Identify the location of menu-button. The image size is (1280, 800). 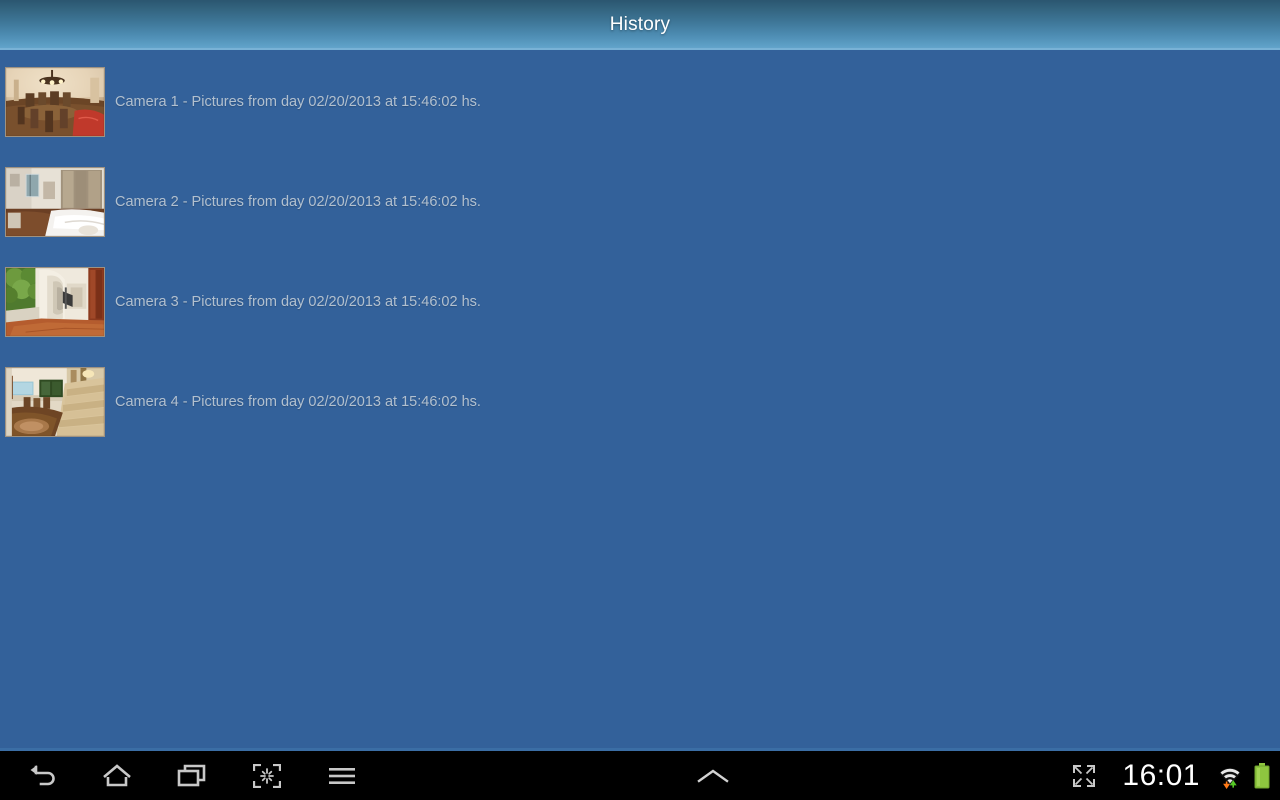
(342, 775).